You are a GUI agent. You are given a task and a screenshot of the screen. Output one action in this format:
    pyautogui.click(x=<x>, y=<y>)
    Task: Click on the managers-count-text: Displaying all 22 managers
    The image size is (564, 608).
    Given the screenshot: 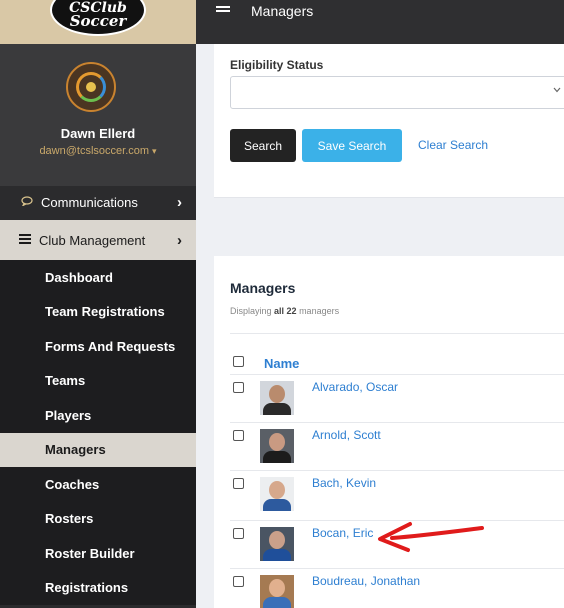 What is the action you would take?
    pyautogui.click(x=284, y=311)
    